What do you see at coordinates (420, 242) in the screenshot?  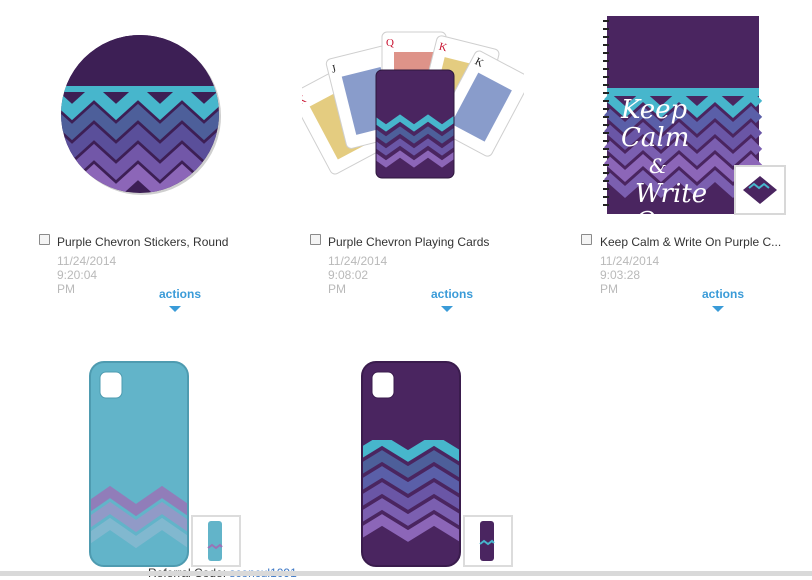 I see `product-title: Purple Chevron Playing Cards` at bounding box center [420, 242].